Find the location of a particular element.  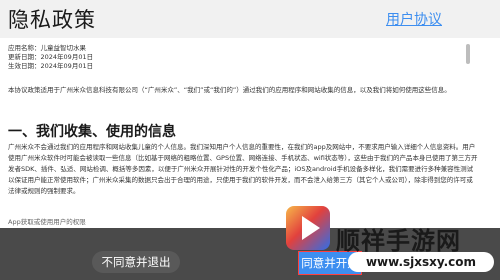

effective-date-line: 生效日期：2024年09月01日 is located at coordinates (51, 66).